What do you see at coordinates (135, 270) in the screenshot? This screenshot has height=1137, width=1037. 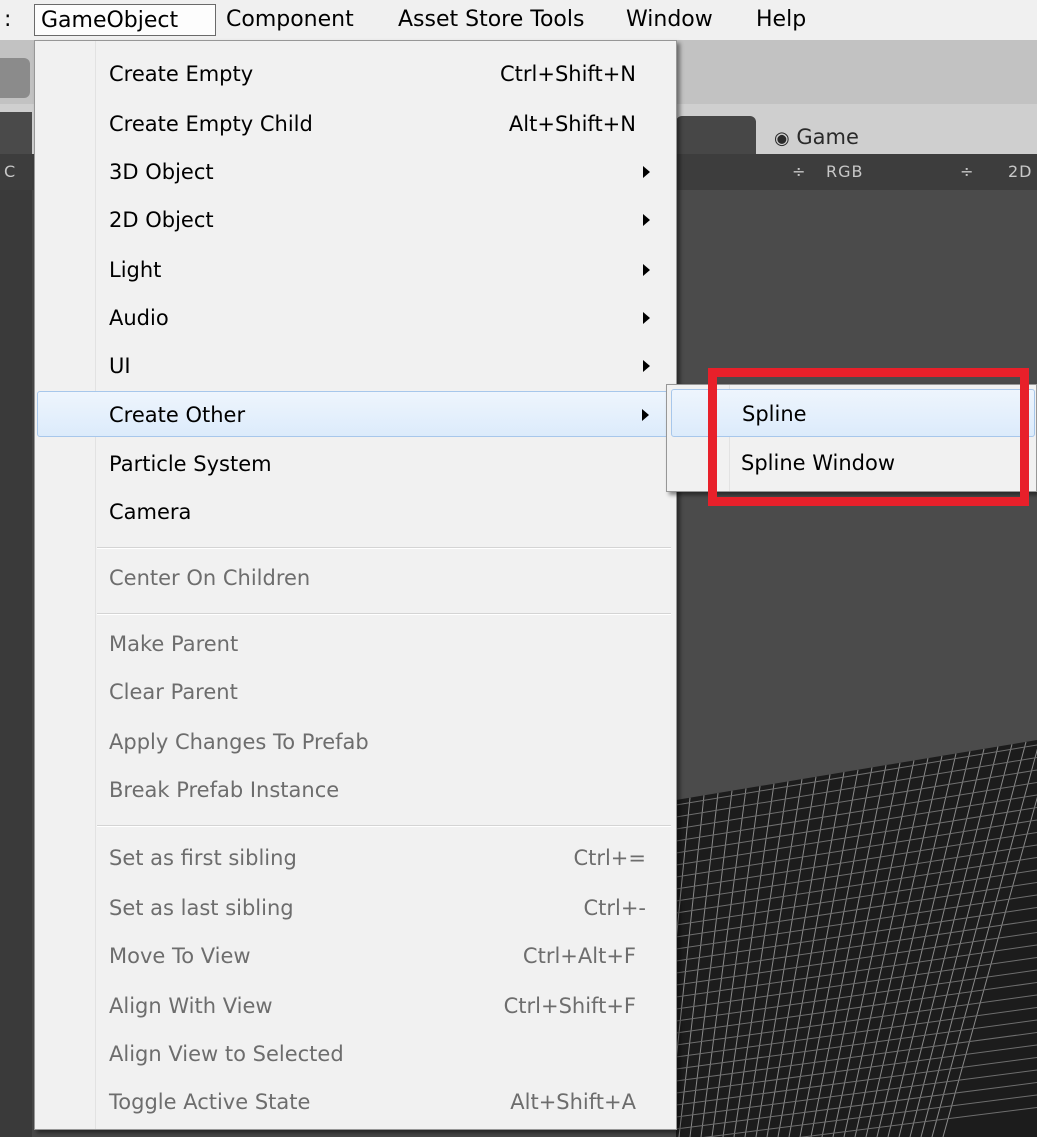 I see `menu-item-label: Light` at bounding box center [135, 270].